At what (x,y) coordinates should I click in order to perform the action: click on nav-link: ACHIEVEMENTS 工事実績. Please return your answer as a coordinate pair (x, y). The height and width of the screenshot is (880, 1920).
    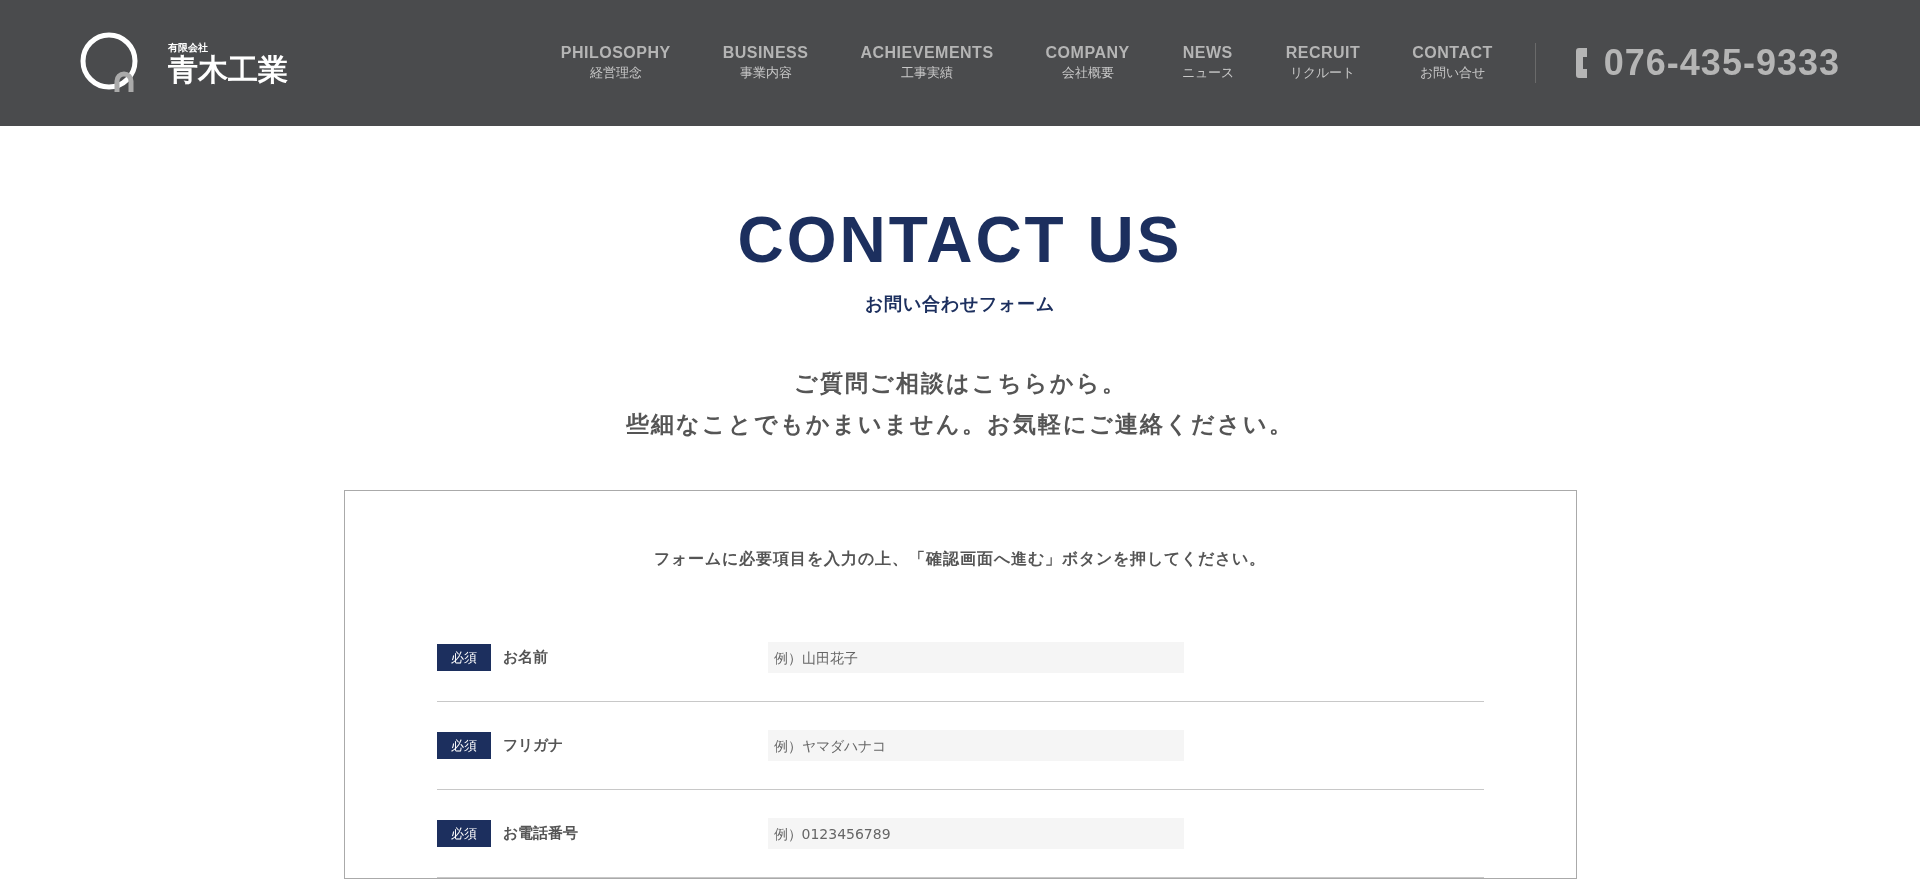
    Looking at the image, I should click on (927, 63).